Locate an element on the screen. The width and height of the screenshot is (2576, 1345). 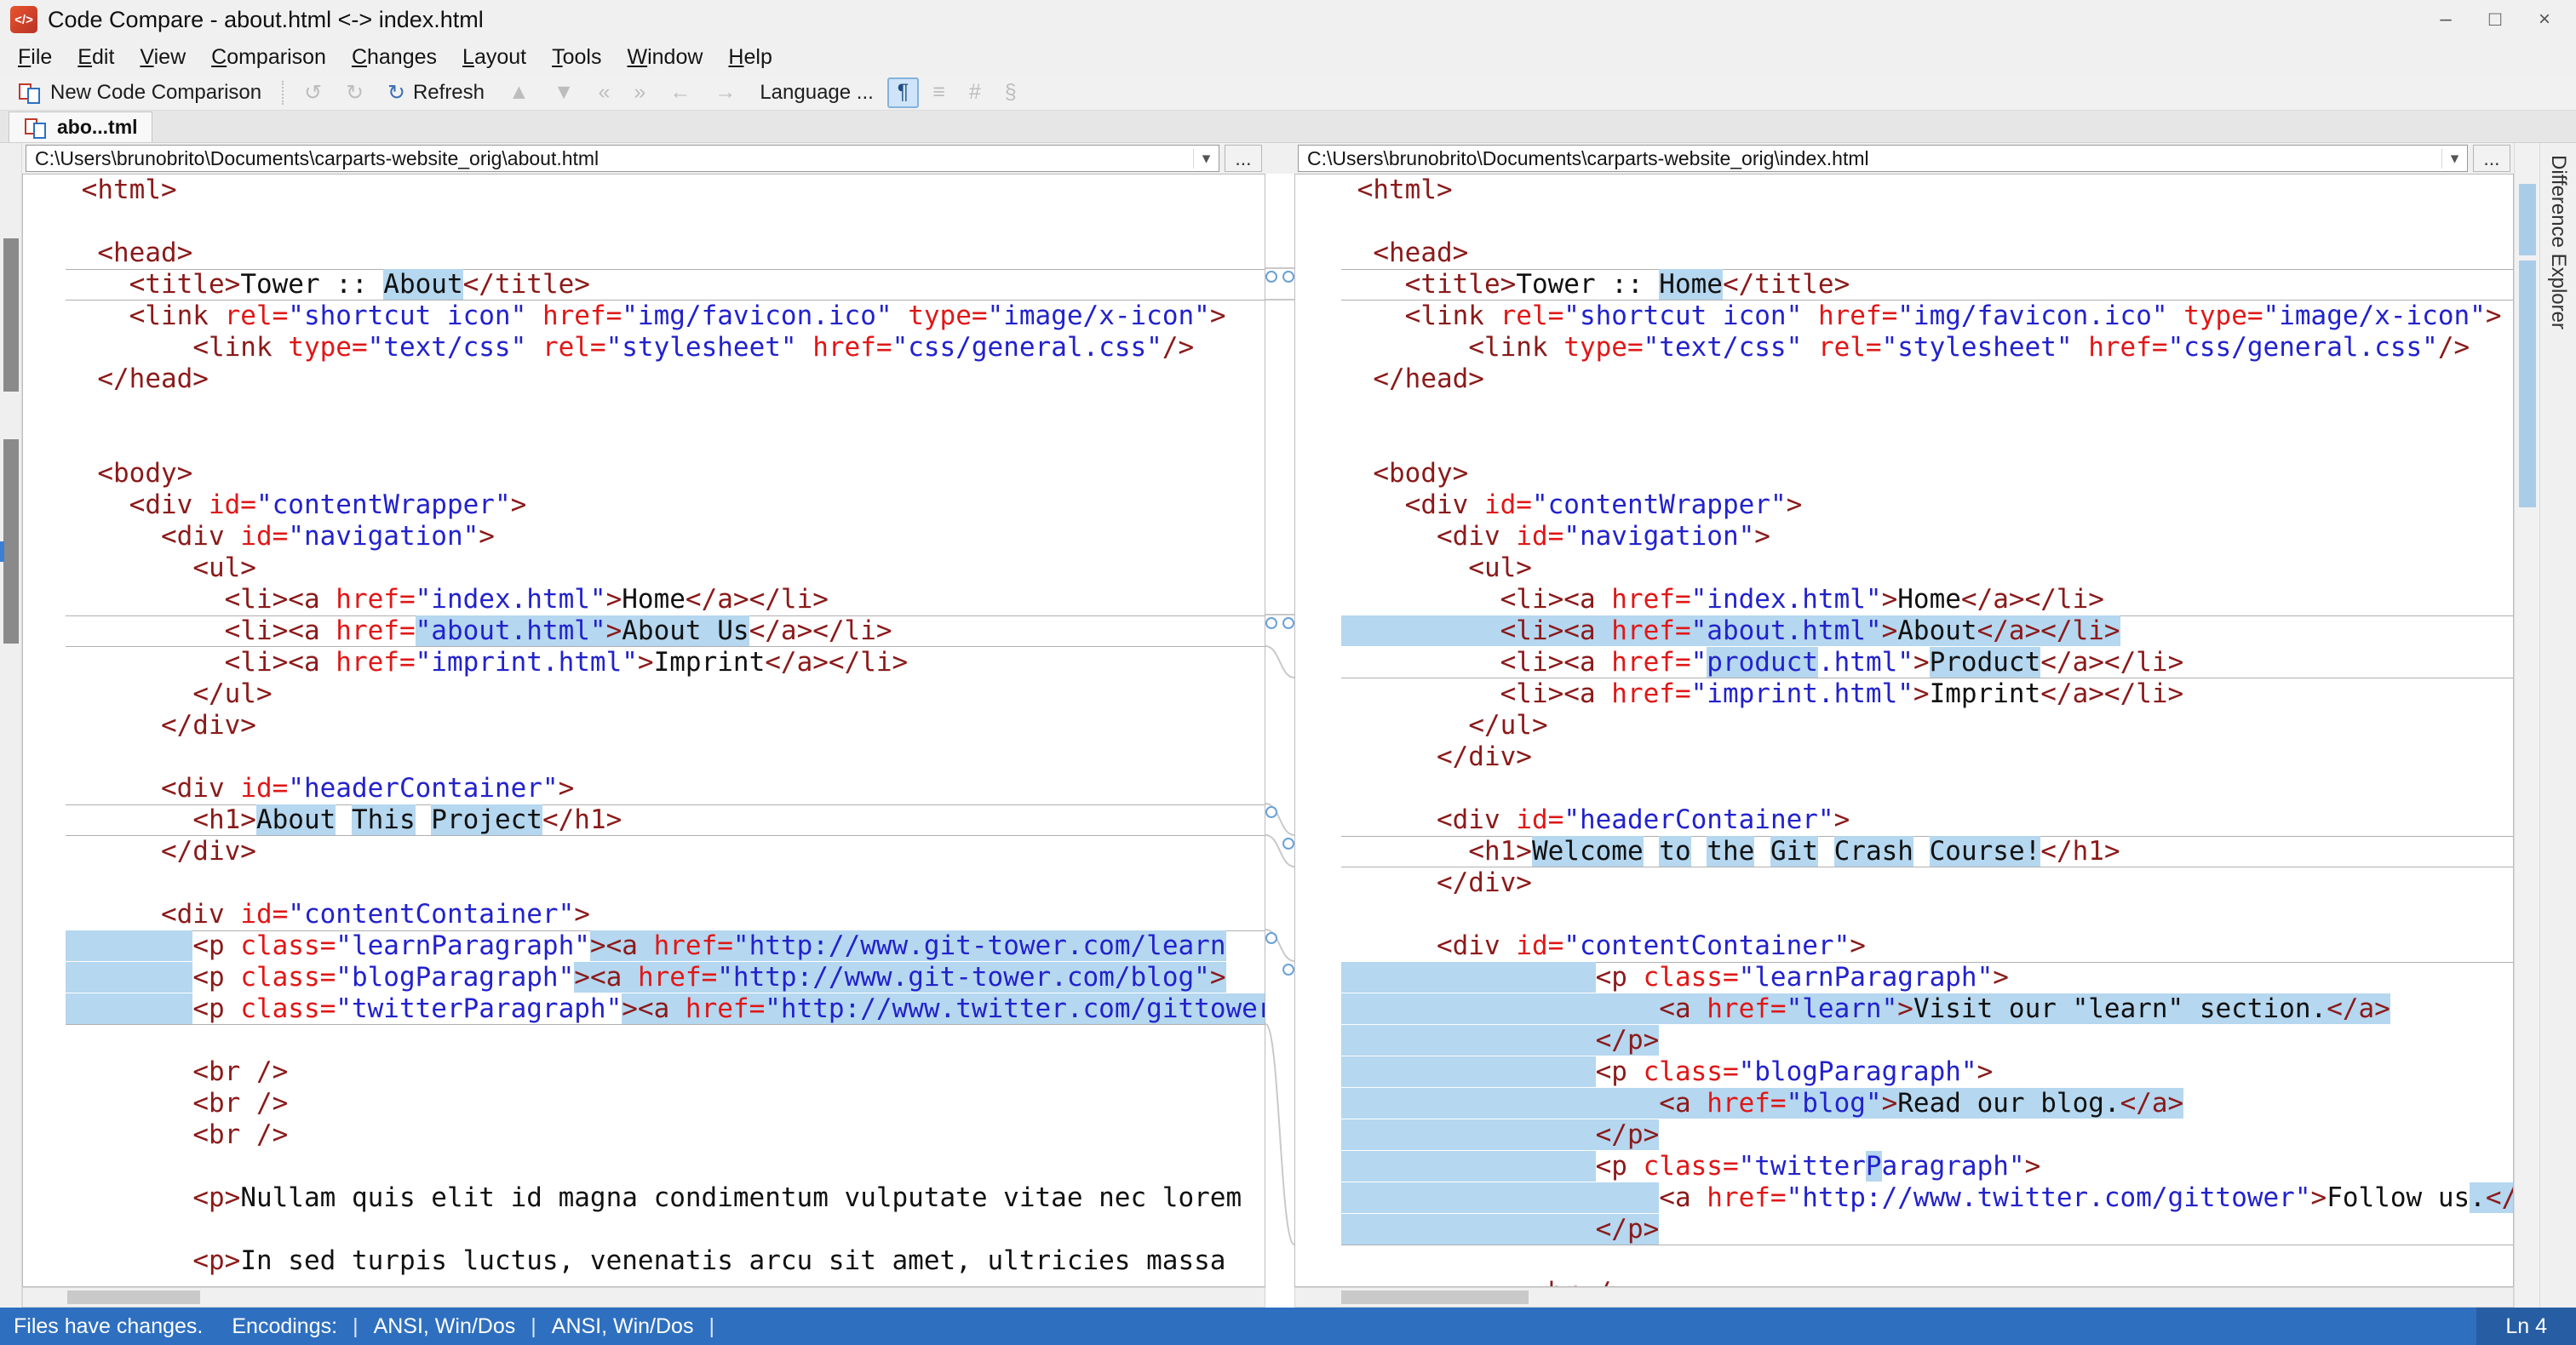
copy-to-left-button: ← is located at coordinates (680, 92).